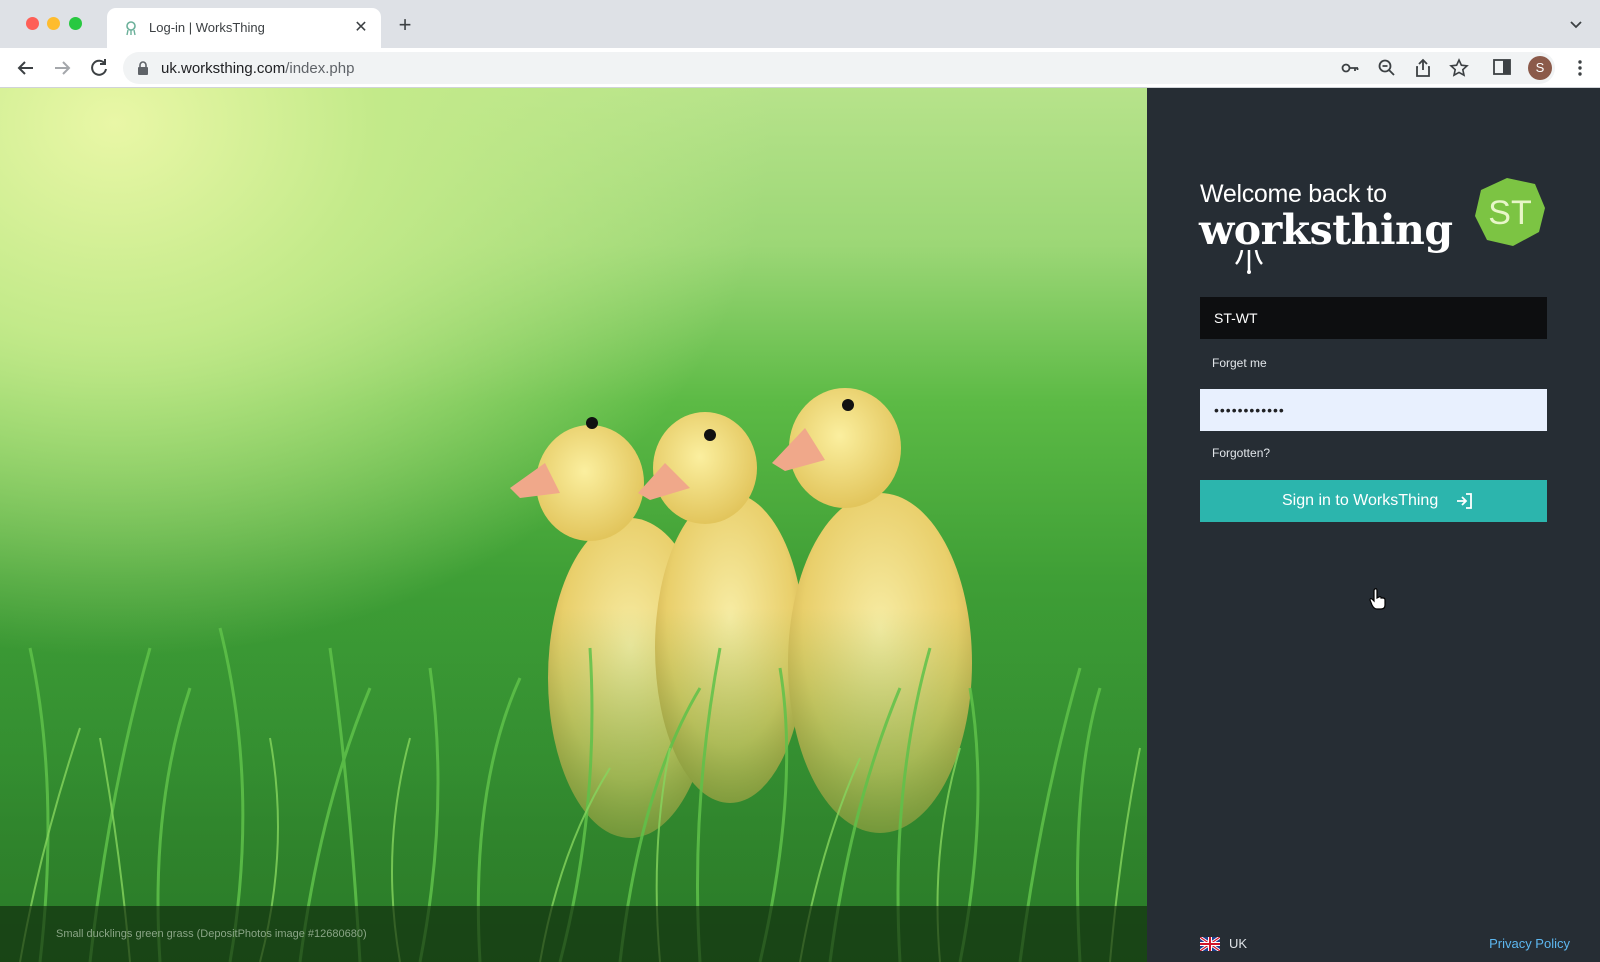  Describe the element at coordinates (62, 68) in the screenshot. I see `forward-arrow-icon` at that location.